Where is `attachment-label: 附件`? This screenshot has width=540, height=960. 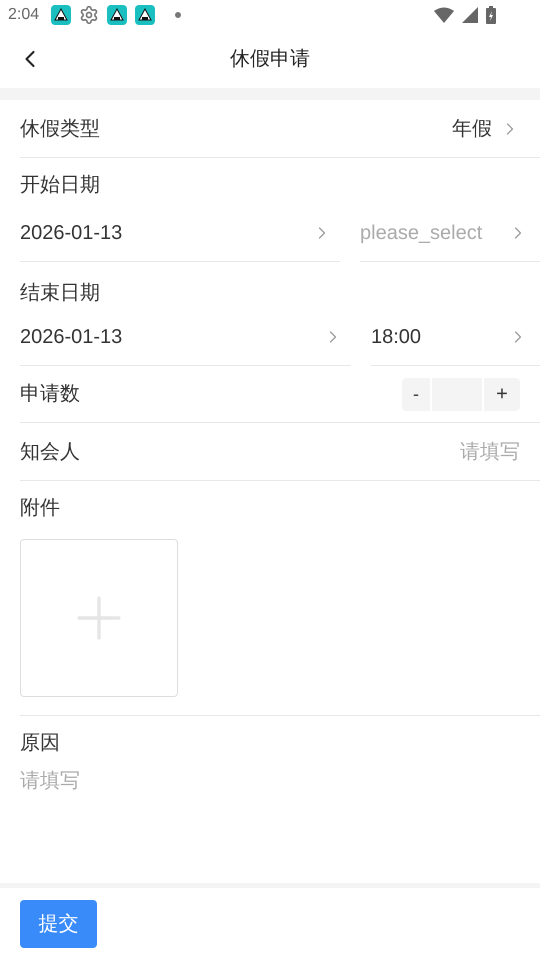 attachment-label: 附件 is located at coordinates (40, 508).